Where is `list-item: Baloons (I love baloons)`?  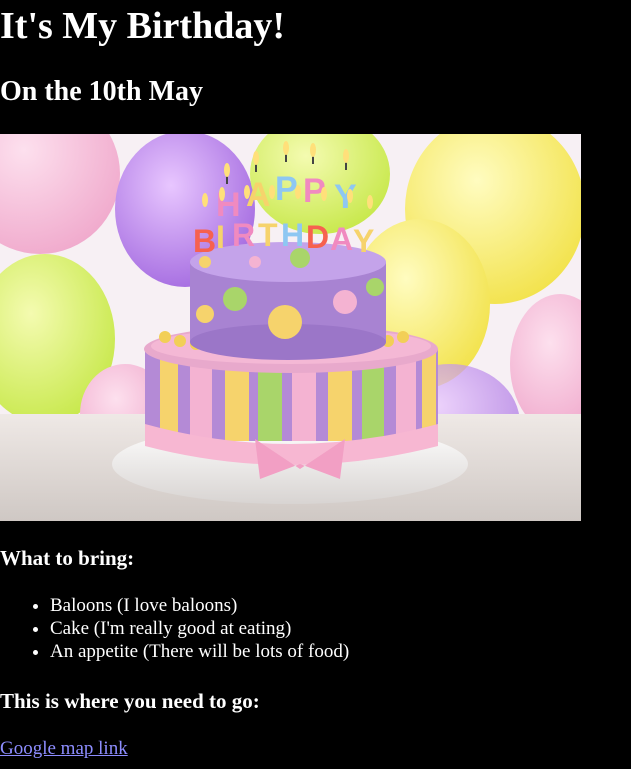
list-item: Baloons (I love baloons) is located at coordinates (199, 605).